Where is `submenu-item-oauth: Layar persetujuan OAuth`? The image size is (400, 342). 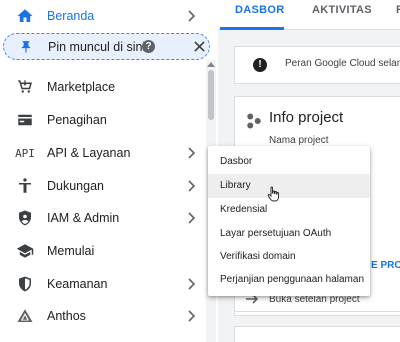
submenu-item-oauth: Layar persetujuan OAuth is located at coordinates (289, 234).